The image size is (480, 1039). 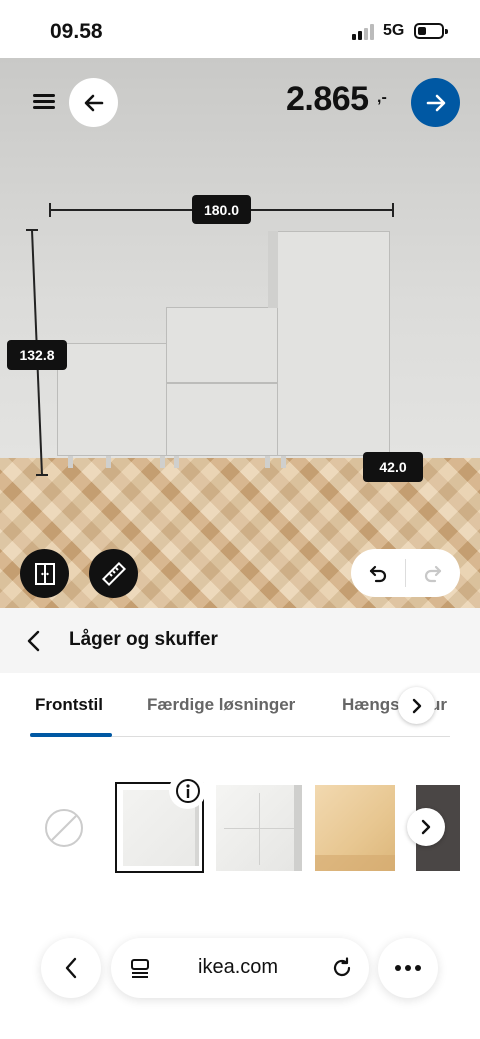 I want to click on back-button, so click(x=93, y=102).